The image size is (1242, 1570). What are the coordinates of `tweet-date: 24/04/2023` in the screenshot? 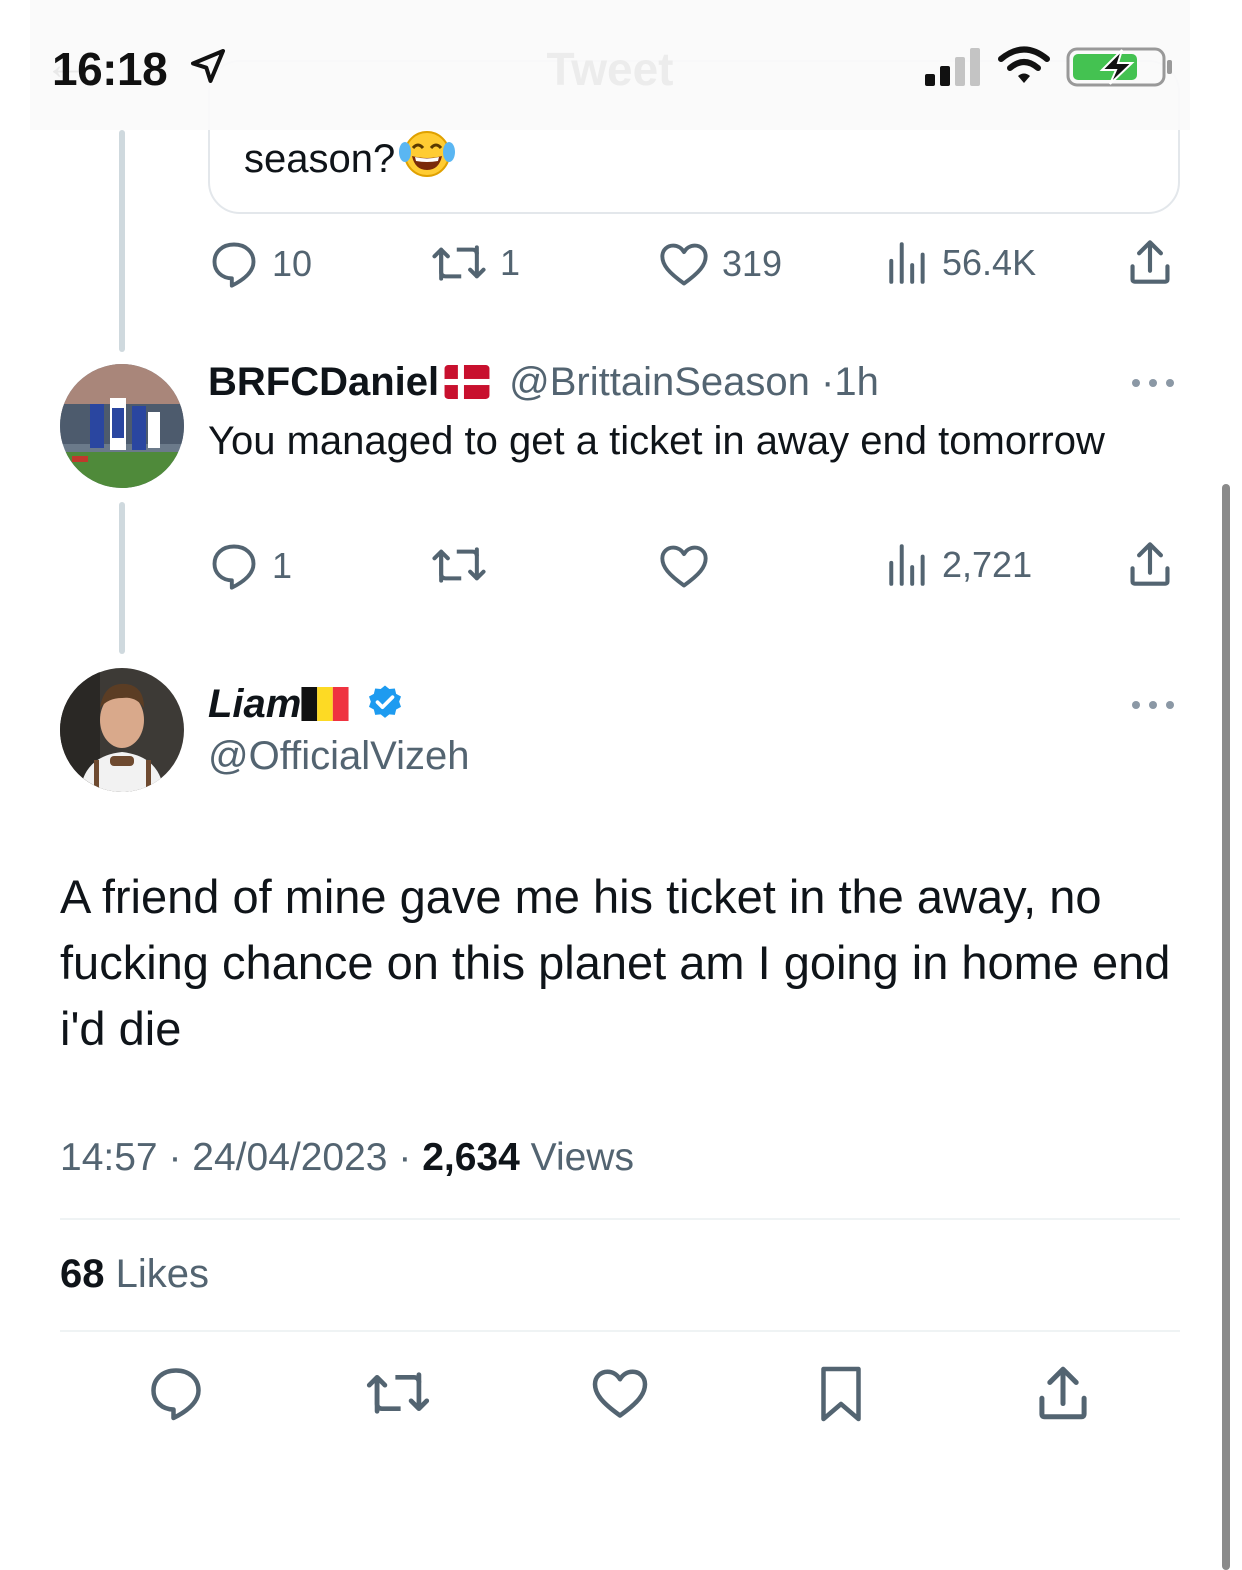 It's located at (290, 1157).